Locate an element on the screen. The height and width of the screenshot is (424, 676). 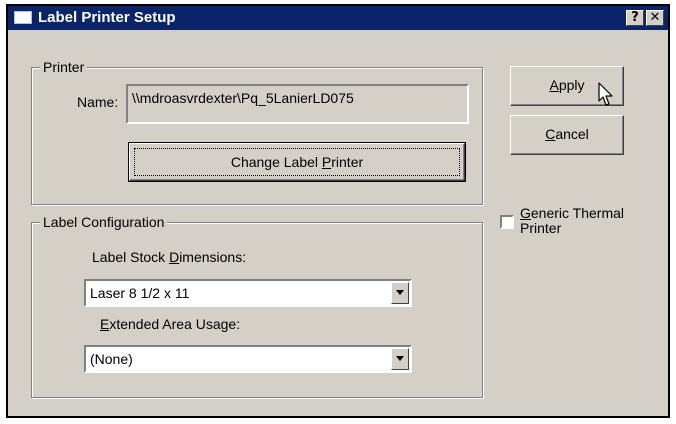
extended-area-usage-select: (None) is located at coordinates (248, 359).